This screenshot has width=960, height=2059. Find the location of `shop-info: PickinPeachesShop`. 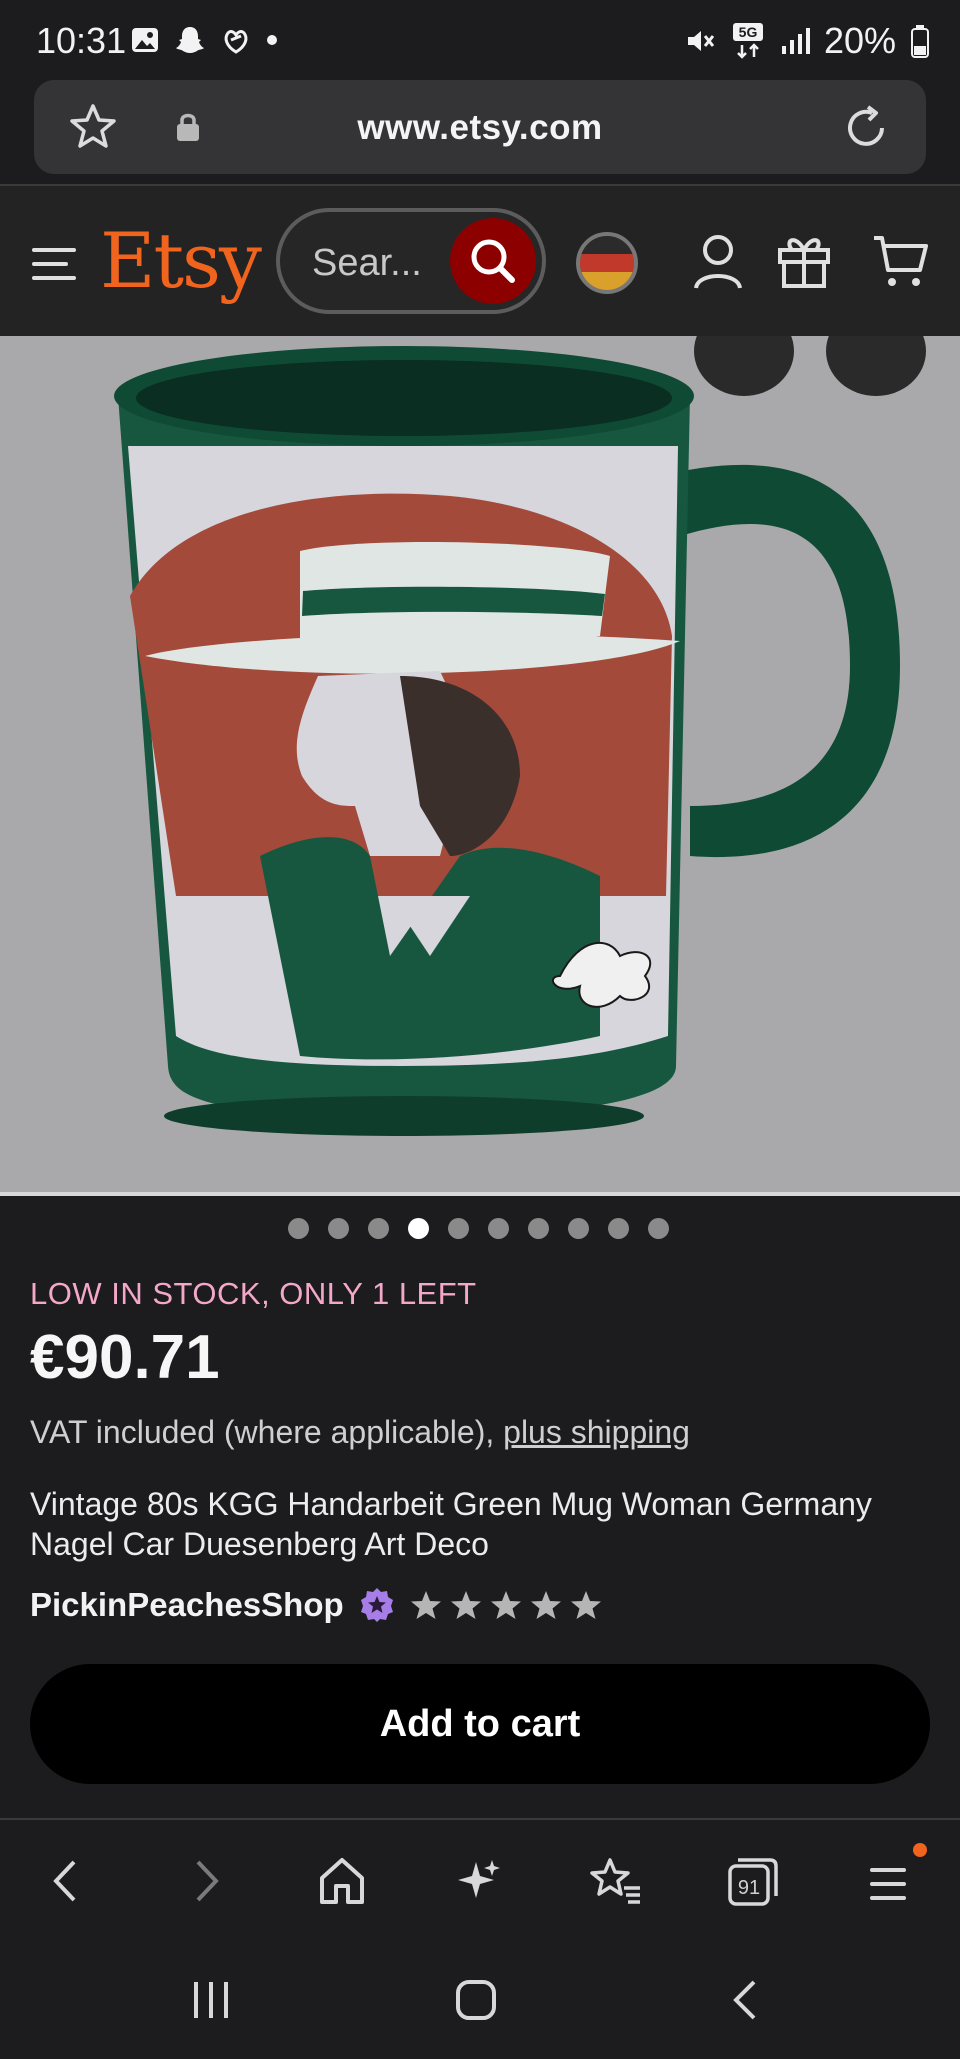

shop-info: PickinPeachesShop is located at coordinates (316, 1605).